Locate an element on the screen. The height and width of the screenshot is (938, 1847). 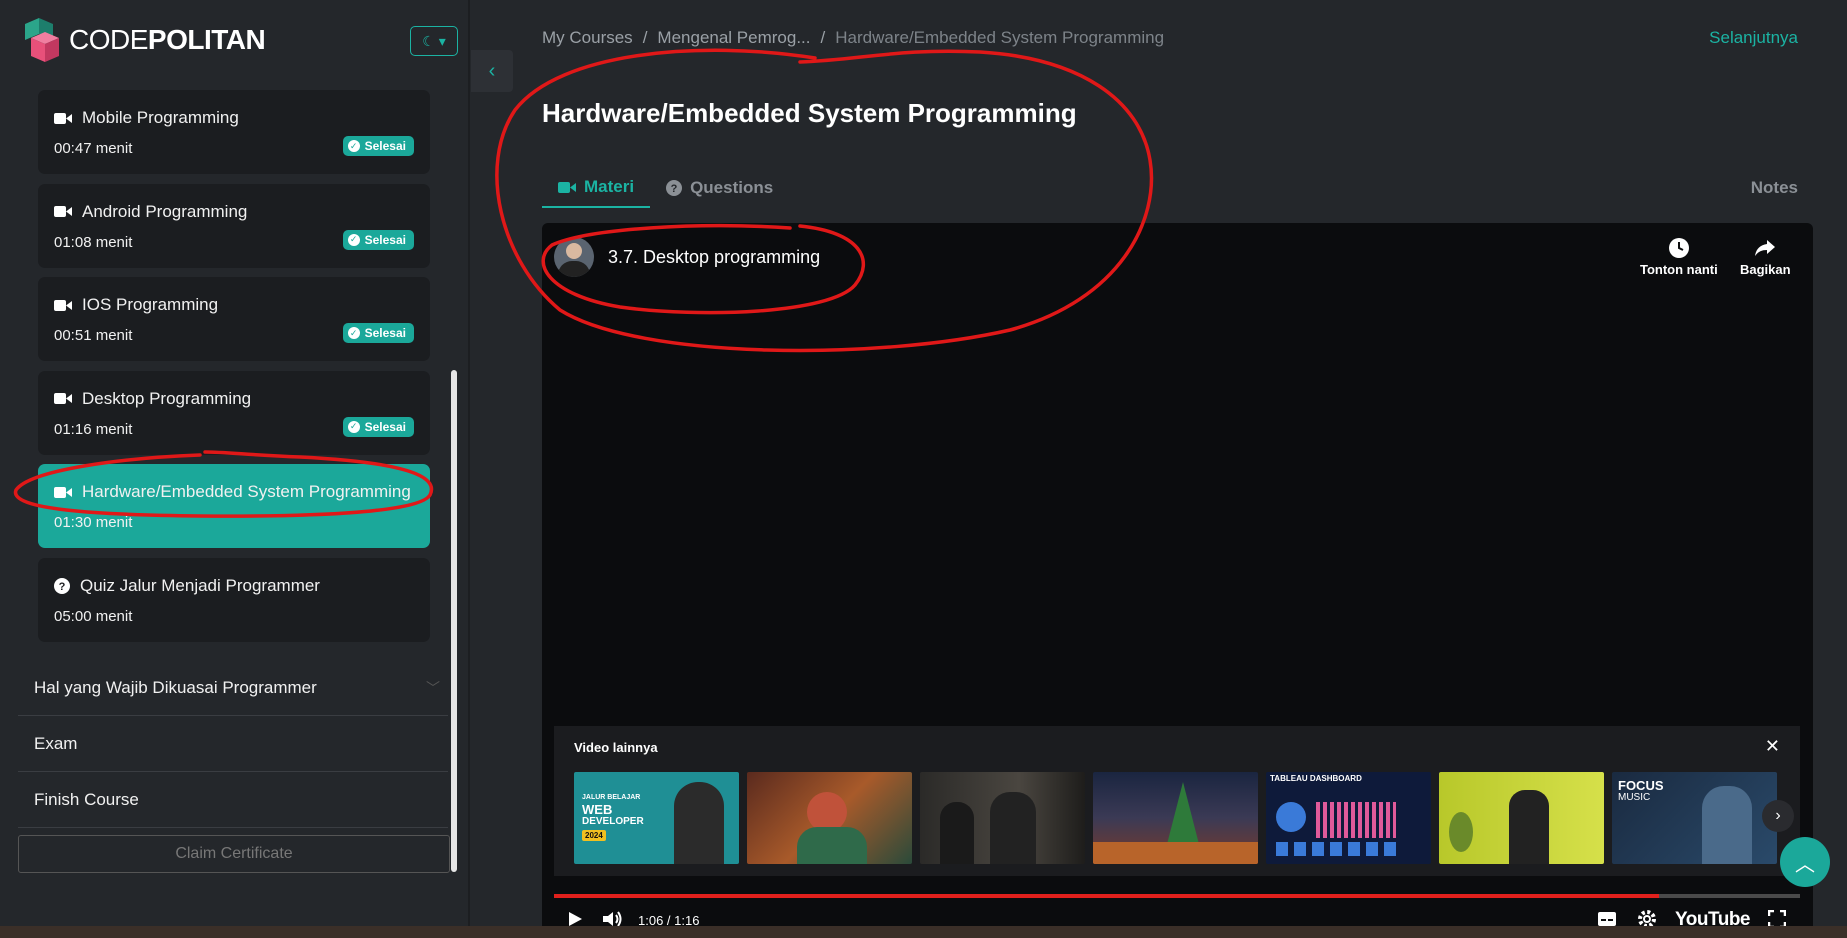
logo: CODEPOLITAN is located at coordinates (141, 40).